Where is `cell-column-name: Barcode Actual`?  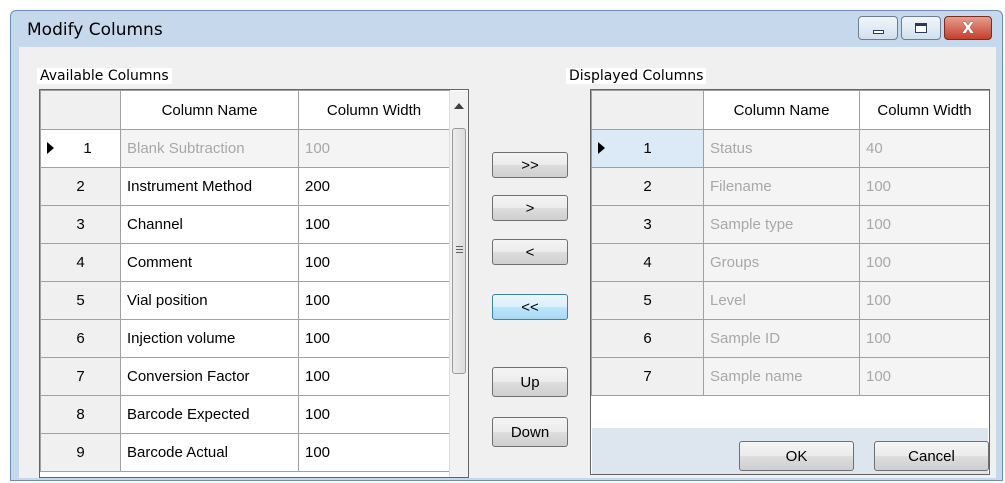 cell-column-name: Barcode Actual is located at coordinates (209, 452).